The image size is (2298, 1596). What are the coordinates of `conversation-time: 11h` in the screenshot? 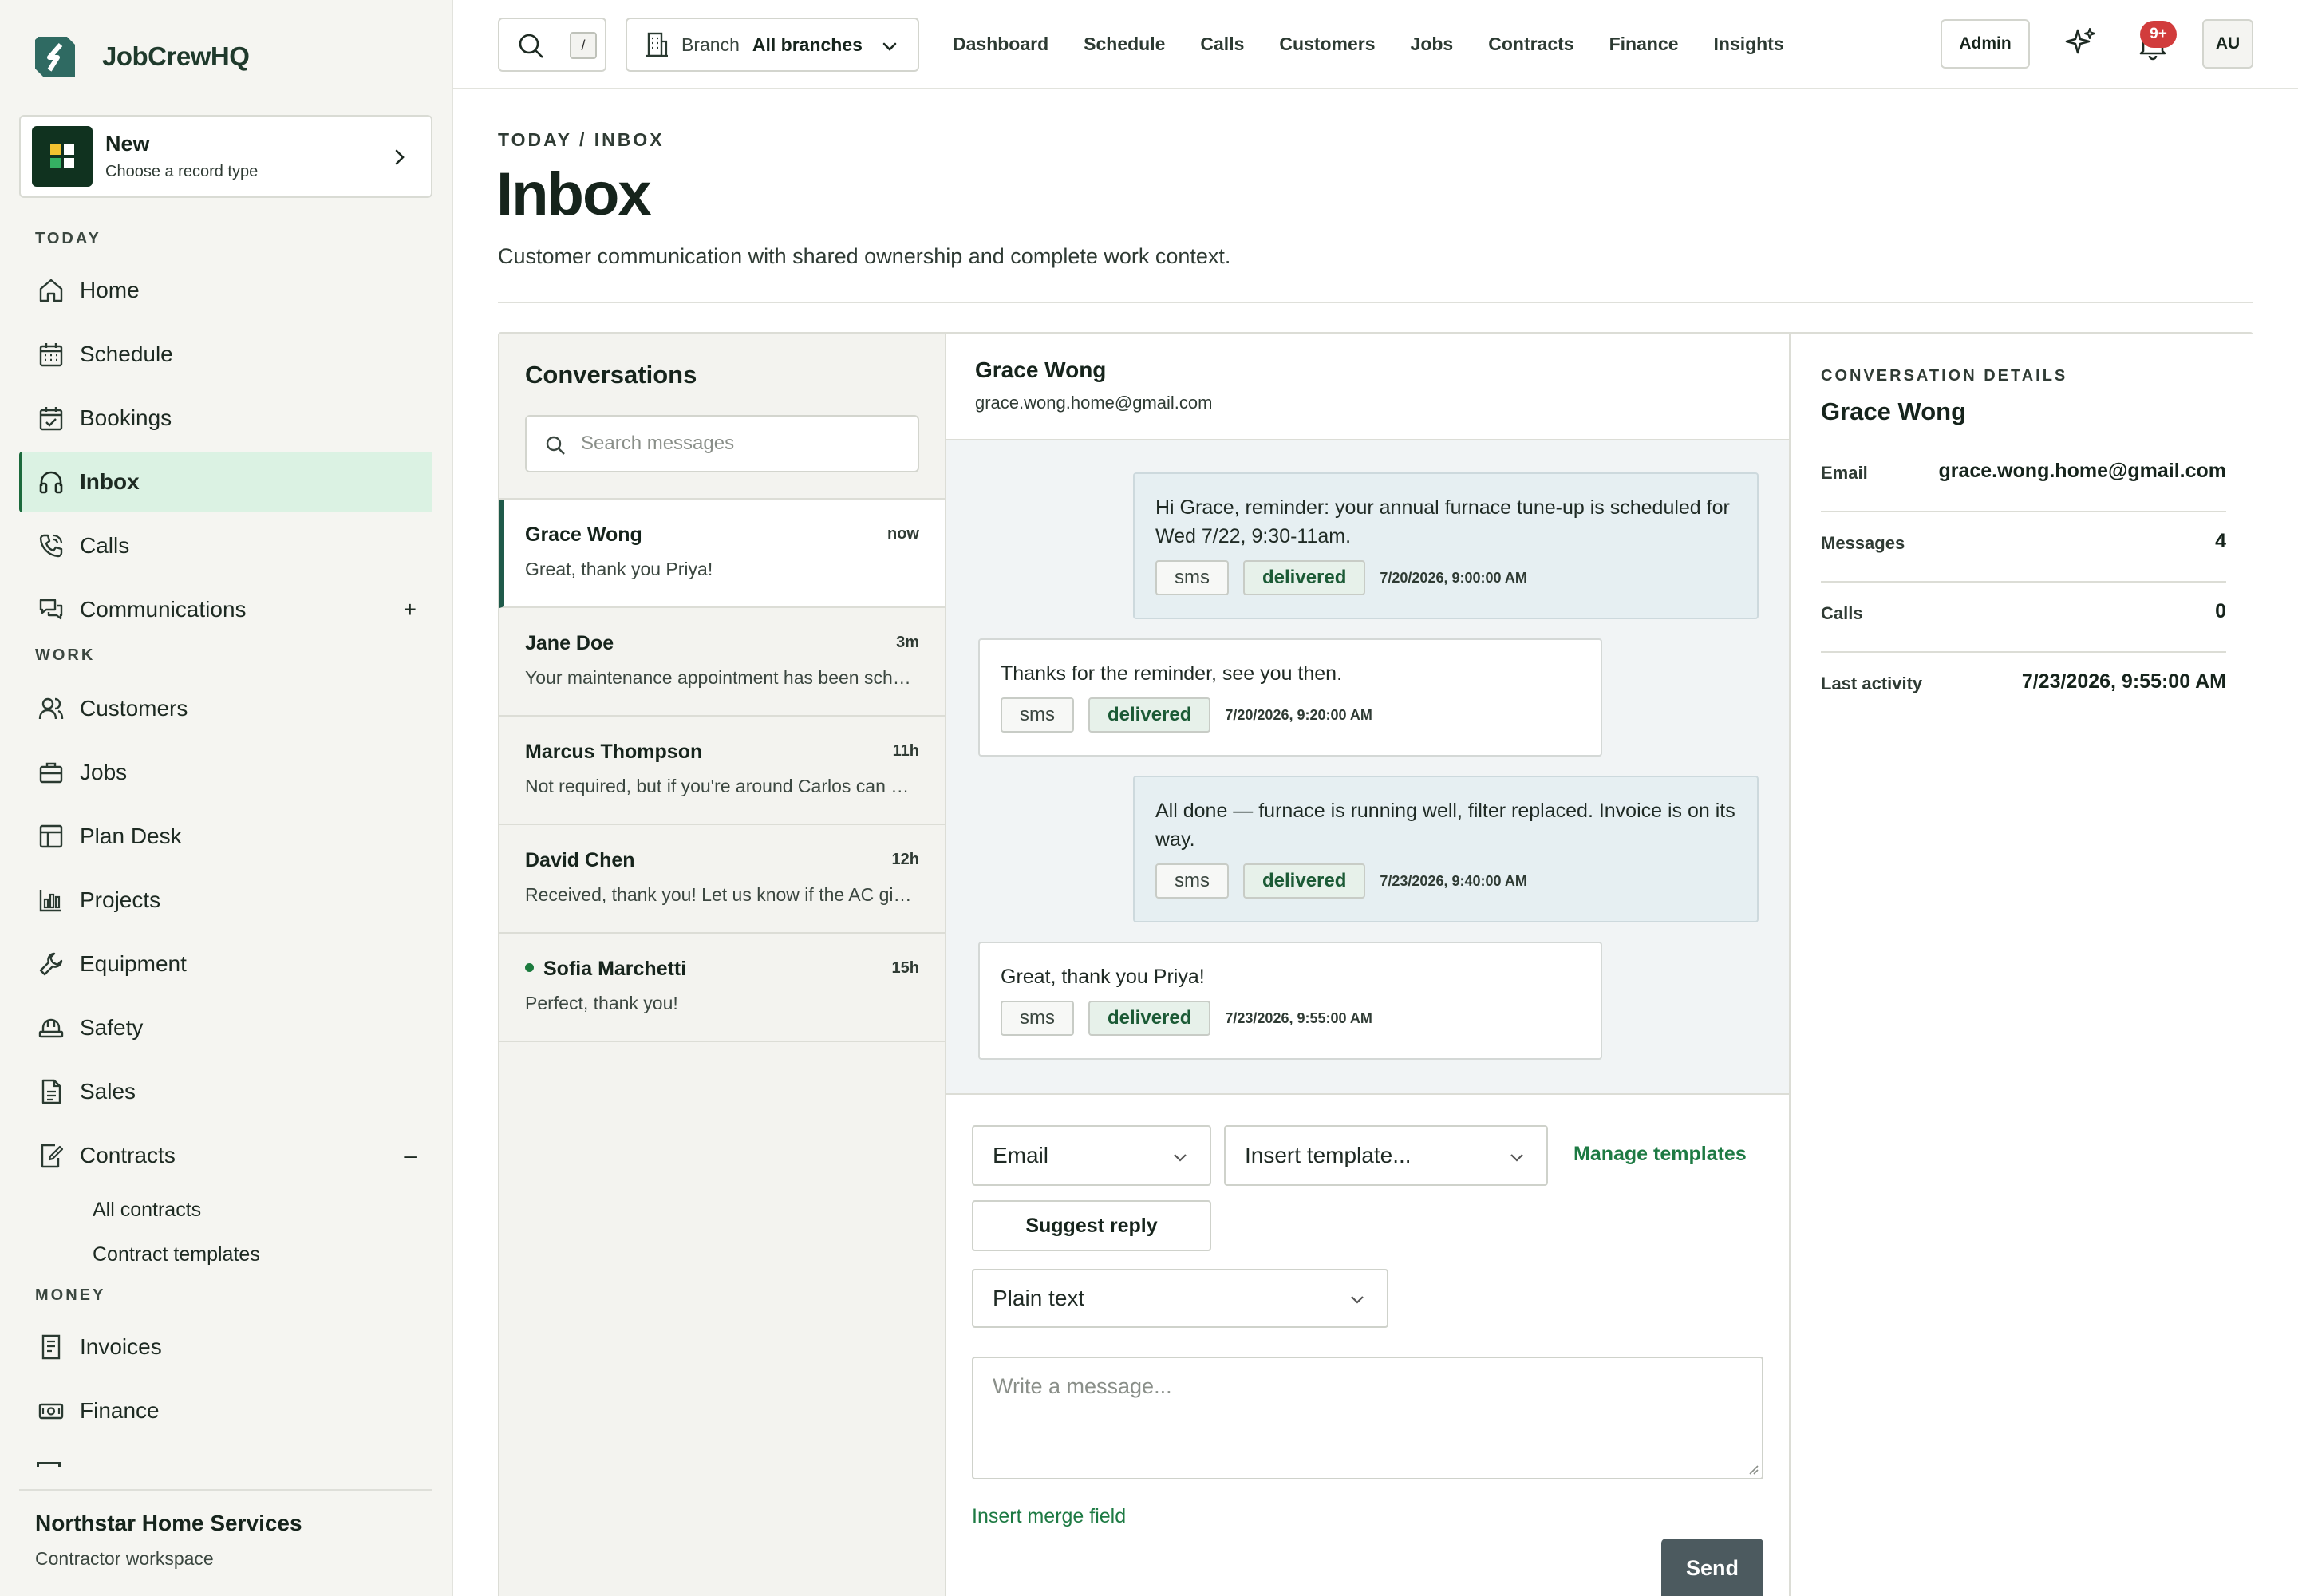 It's located at (906, 751).